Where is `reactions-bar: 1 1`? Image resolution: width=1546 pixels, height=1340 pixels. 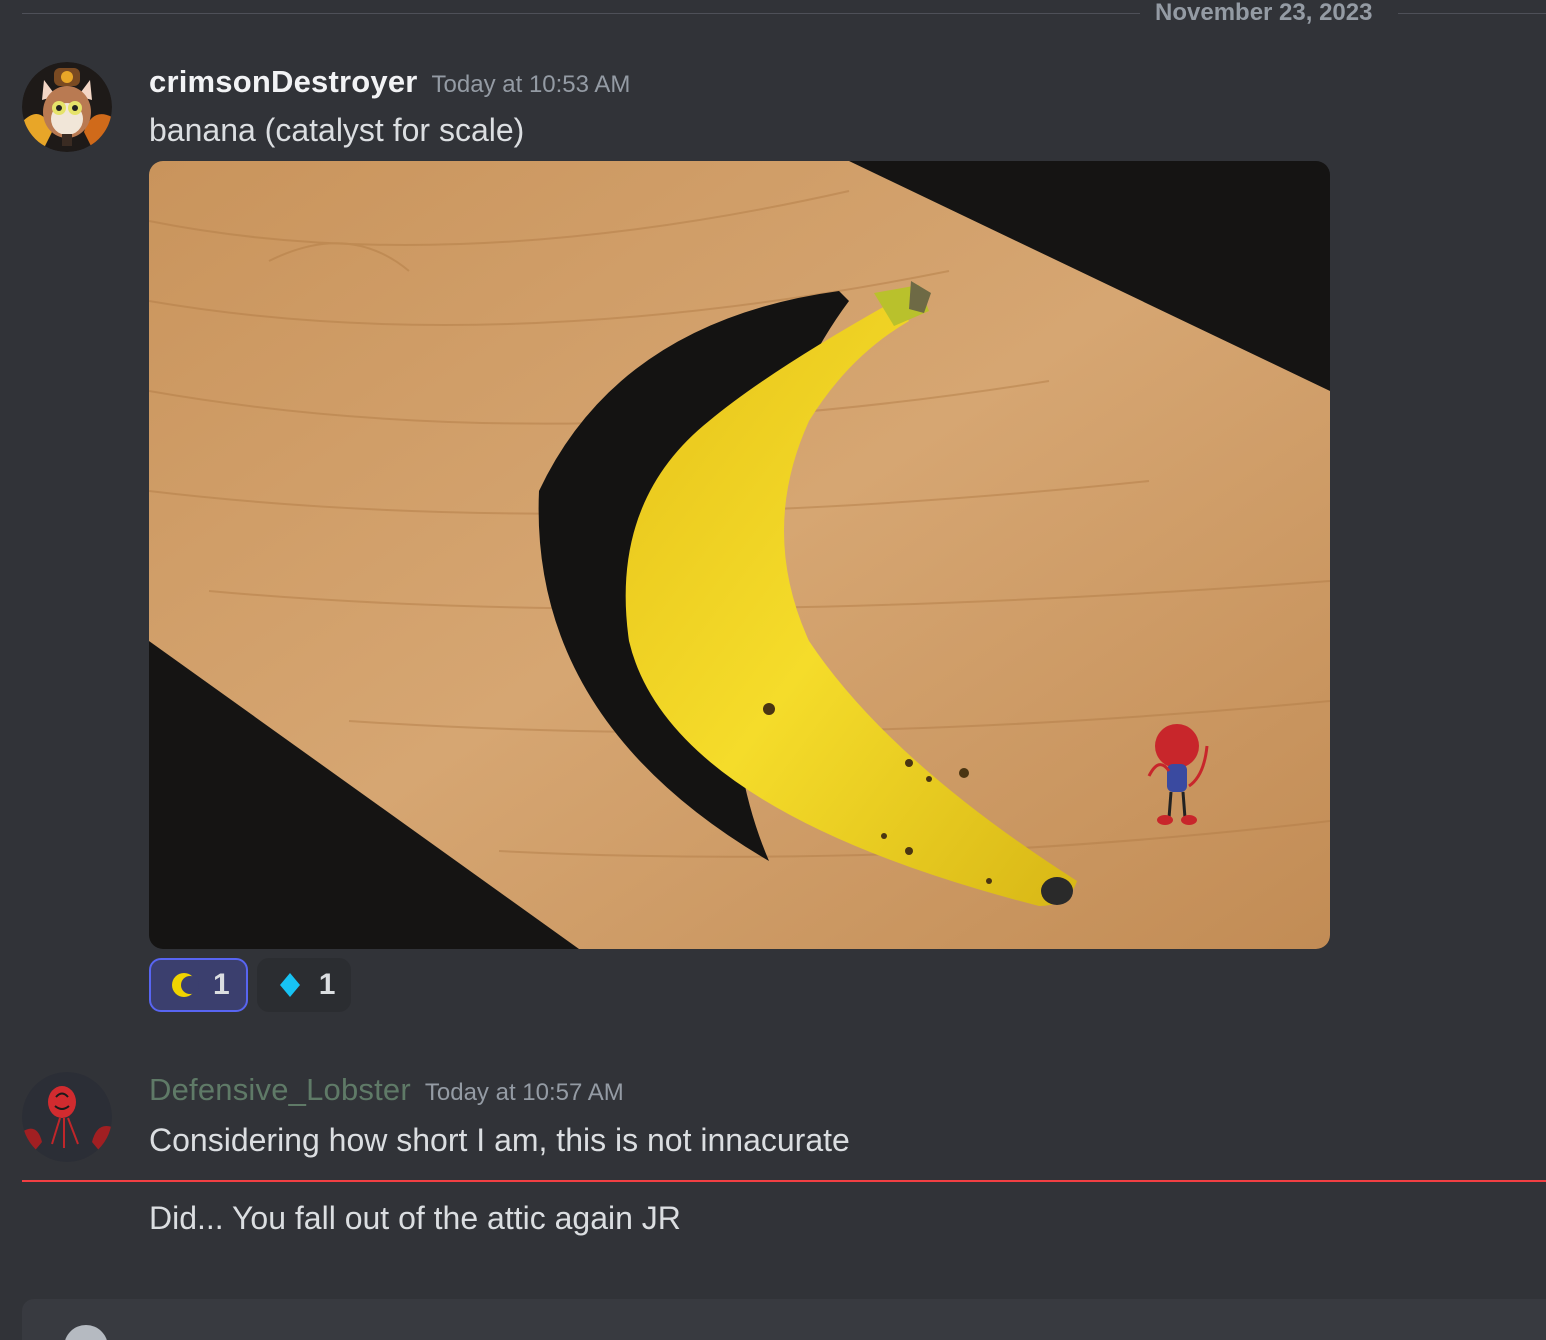 reactions-bar: 1 1 is located at coordinates (250, 985).